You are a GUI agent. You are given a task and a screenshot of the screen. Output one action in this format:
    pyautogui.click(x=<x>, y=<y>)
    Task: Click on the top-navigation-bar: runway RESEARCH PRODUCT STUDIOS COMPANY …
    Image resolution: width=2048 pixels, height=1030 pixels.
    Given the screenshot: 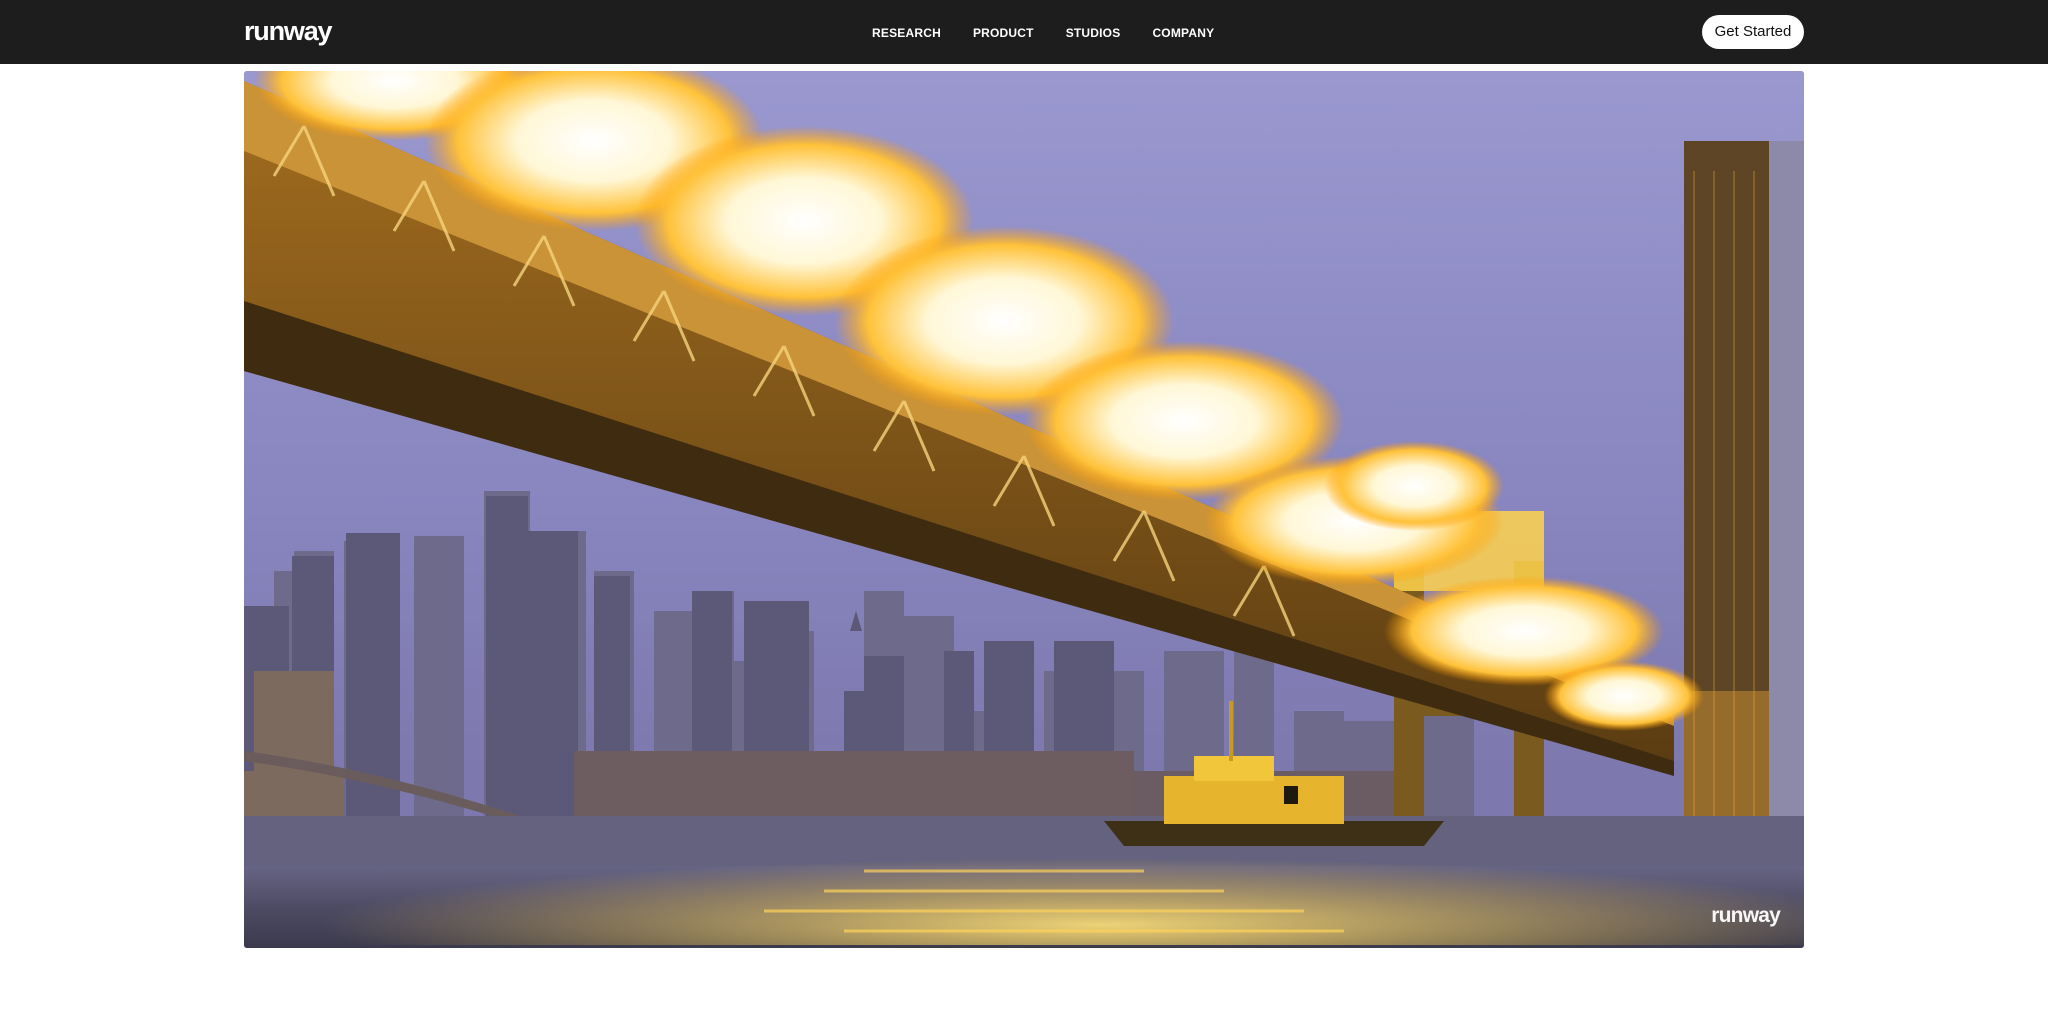 What is the action you would take?
    pyautogui.click(x=1024, y=32)
    